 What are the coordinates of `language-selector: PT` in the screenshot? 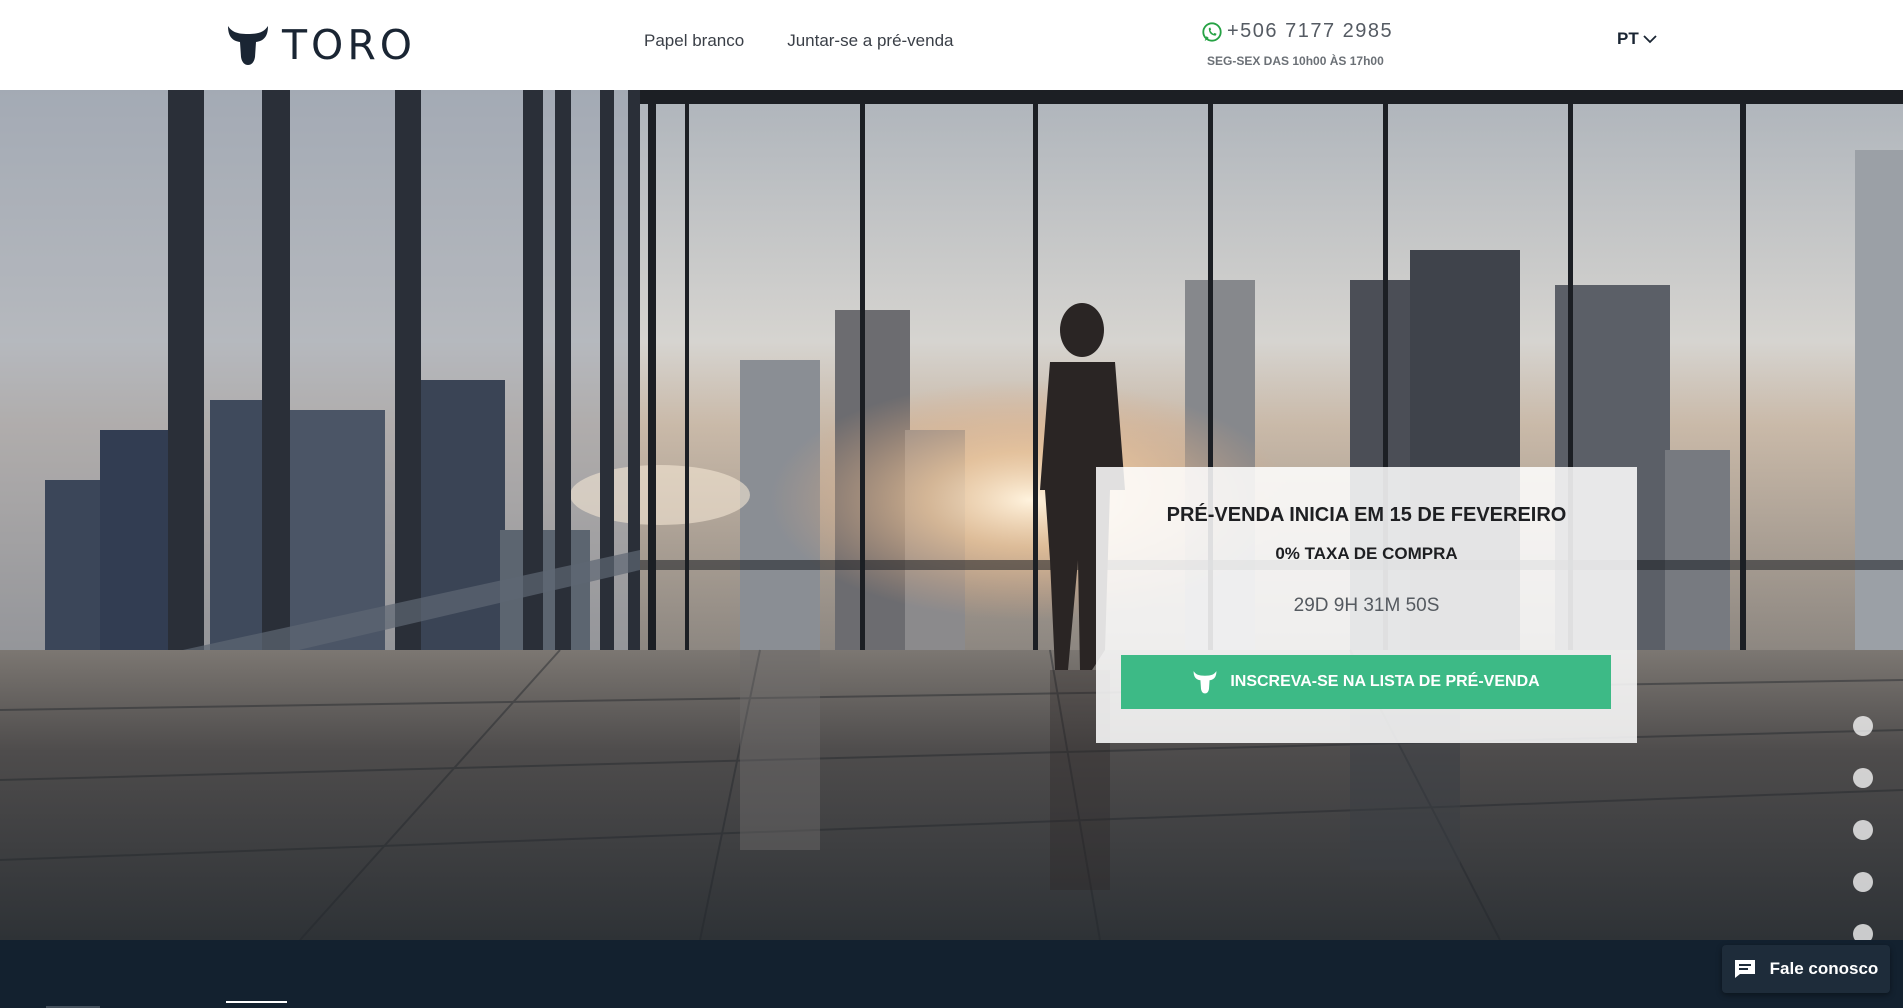 It's located at (1637, 39).